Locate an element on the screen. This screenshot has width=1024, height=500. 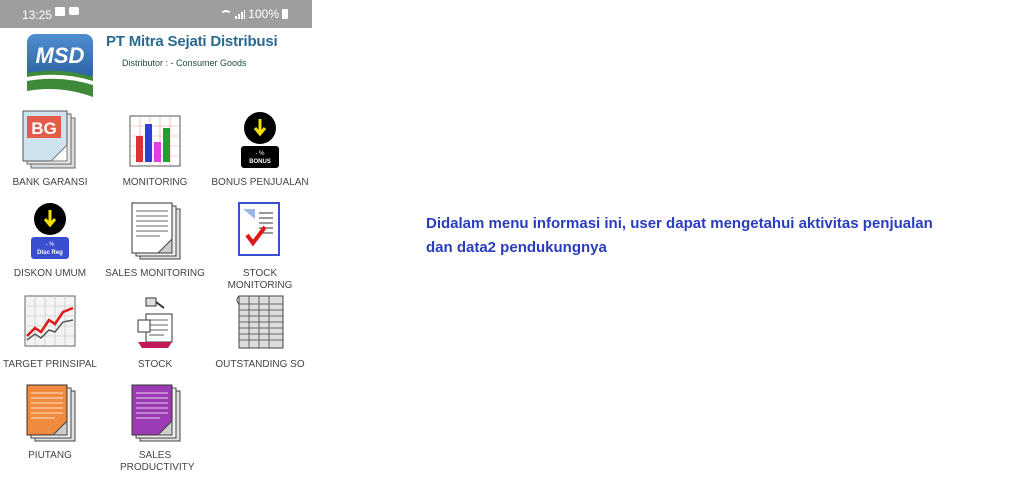
menu-monitoring: MONITORING is located at coordinates (155, 149).